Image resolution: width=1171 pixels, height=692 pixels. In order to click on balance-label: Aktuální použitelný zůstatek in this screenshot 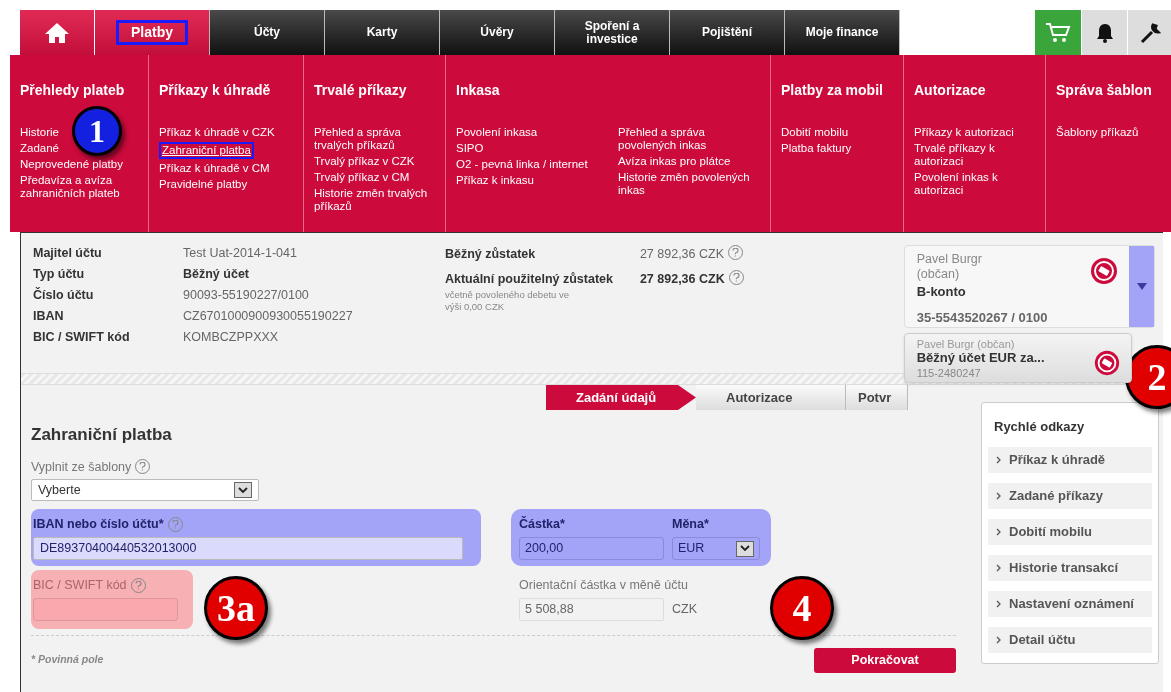, I will do `click(529, 279)`.